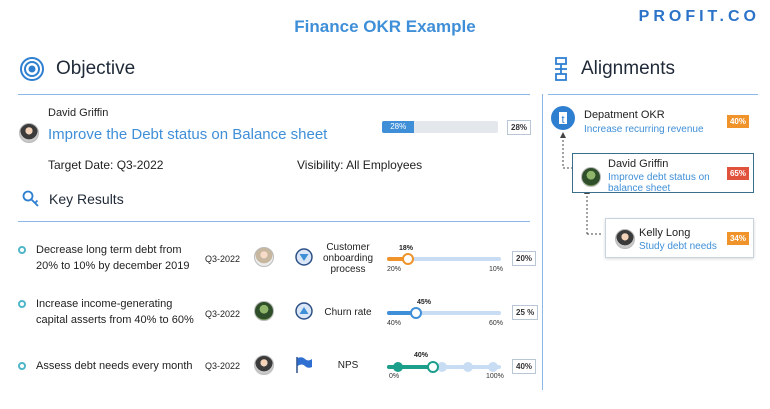  What do you see at coordinates (274, 221) in the screenshot?
I see `key-results-divider` at bounding box center [274, 221].